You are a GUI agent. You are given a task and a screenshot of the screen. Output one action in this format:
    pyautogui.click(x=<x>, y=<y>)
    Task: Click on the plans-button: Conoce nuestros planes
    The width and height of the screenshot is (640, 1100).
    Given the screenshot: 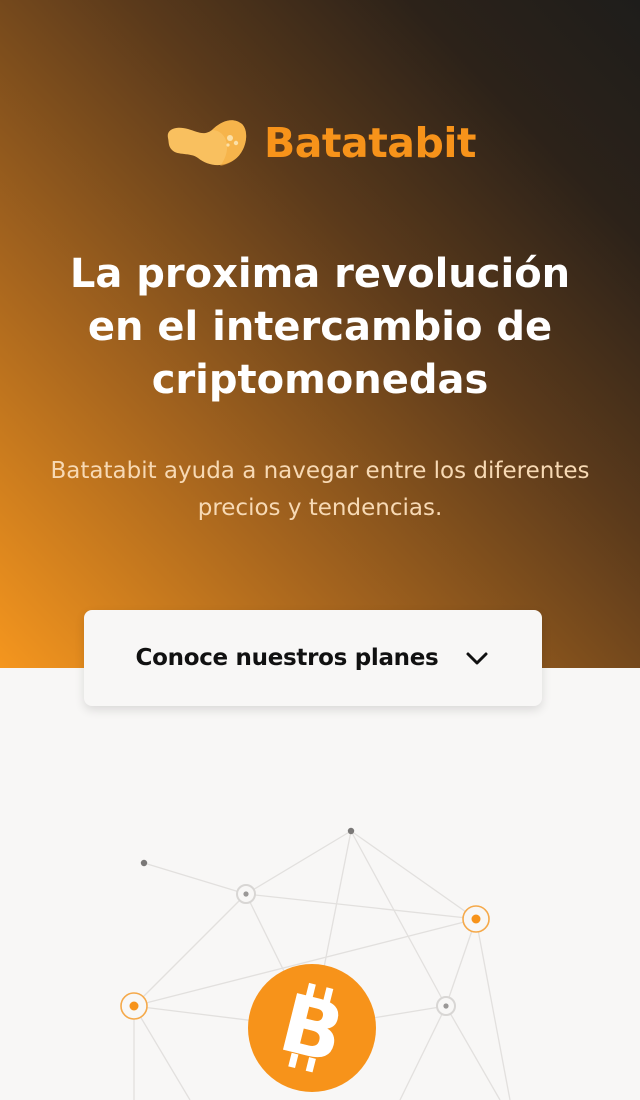 What is the action you would take?
    pyautogui.click(x=313, y=658)
    